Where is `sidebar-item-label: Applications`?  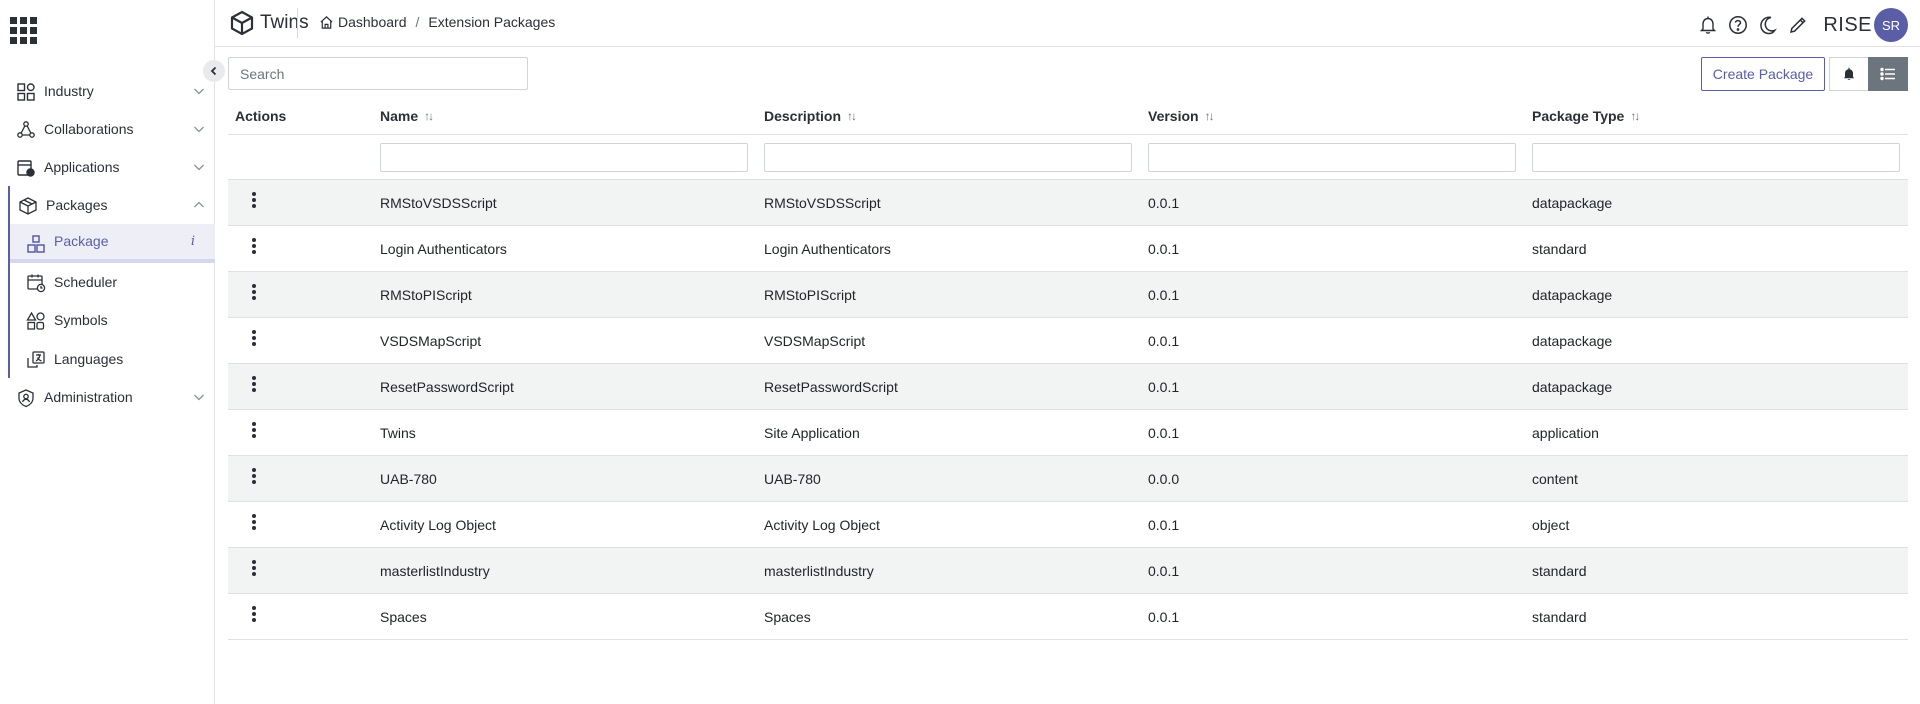 sidebar-item-label: Applications is located at coordinates (82, 167).